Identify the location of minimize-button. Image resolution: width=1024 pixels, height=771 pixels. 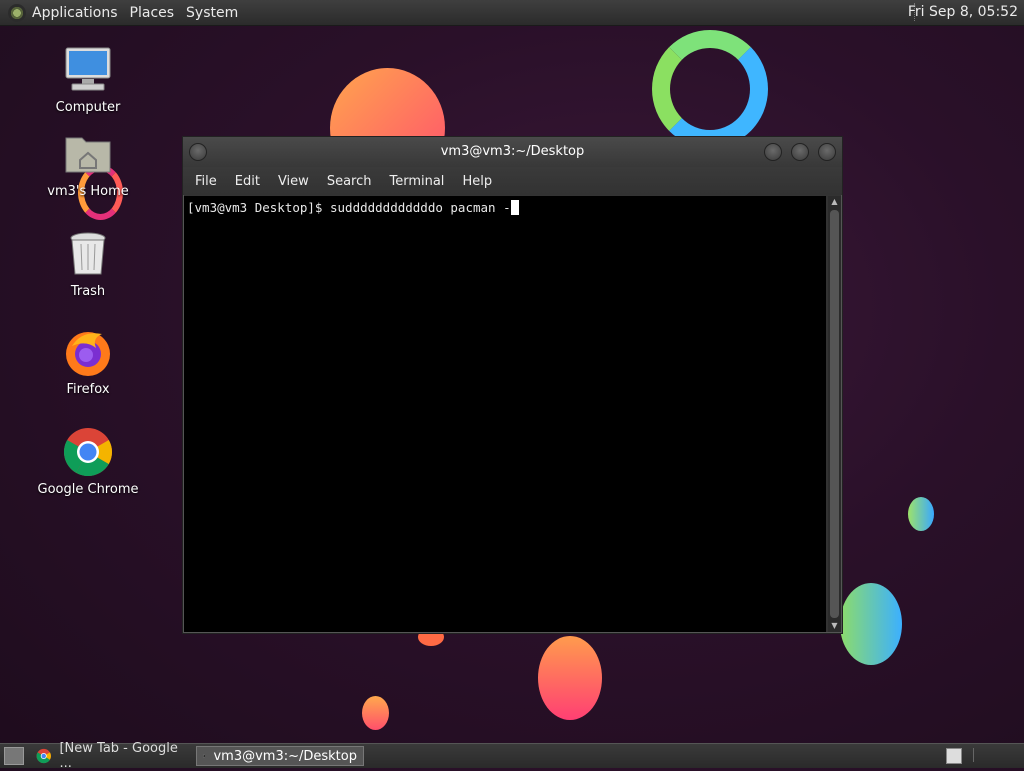
(773, 152).